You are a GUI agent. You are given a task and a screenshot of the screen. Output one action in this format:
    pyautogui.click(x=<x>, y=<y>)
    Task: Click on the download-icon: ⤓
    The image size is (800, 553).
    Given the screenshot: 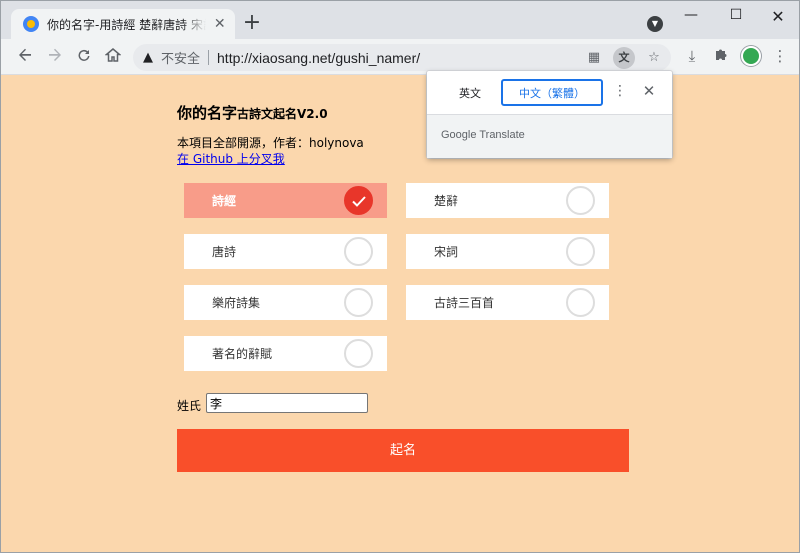 What is the action you would take?
    pyautogui.click(x=692, y=56)
    